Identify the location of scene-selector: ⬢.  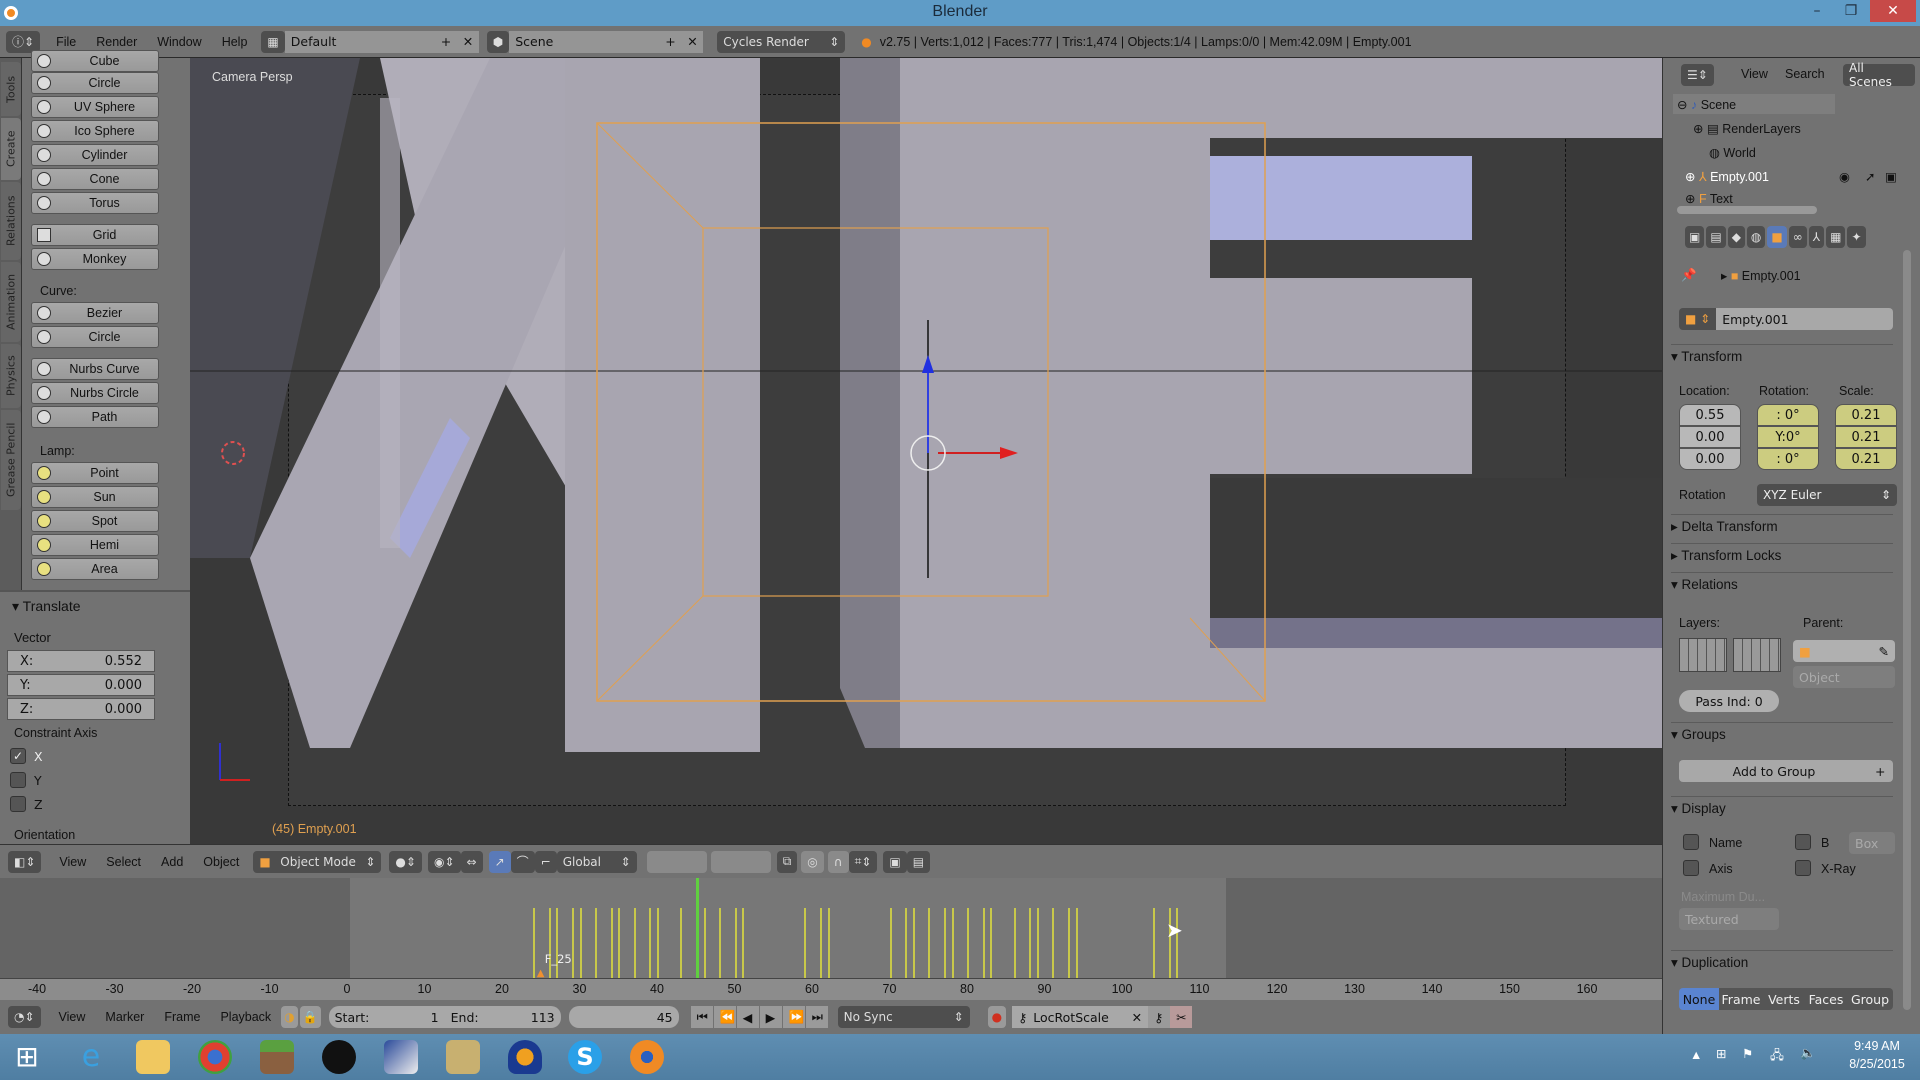
(498, 41).